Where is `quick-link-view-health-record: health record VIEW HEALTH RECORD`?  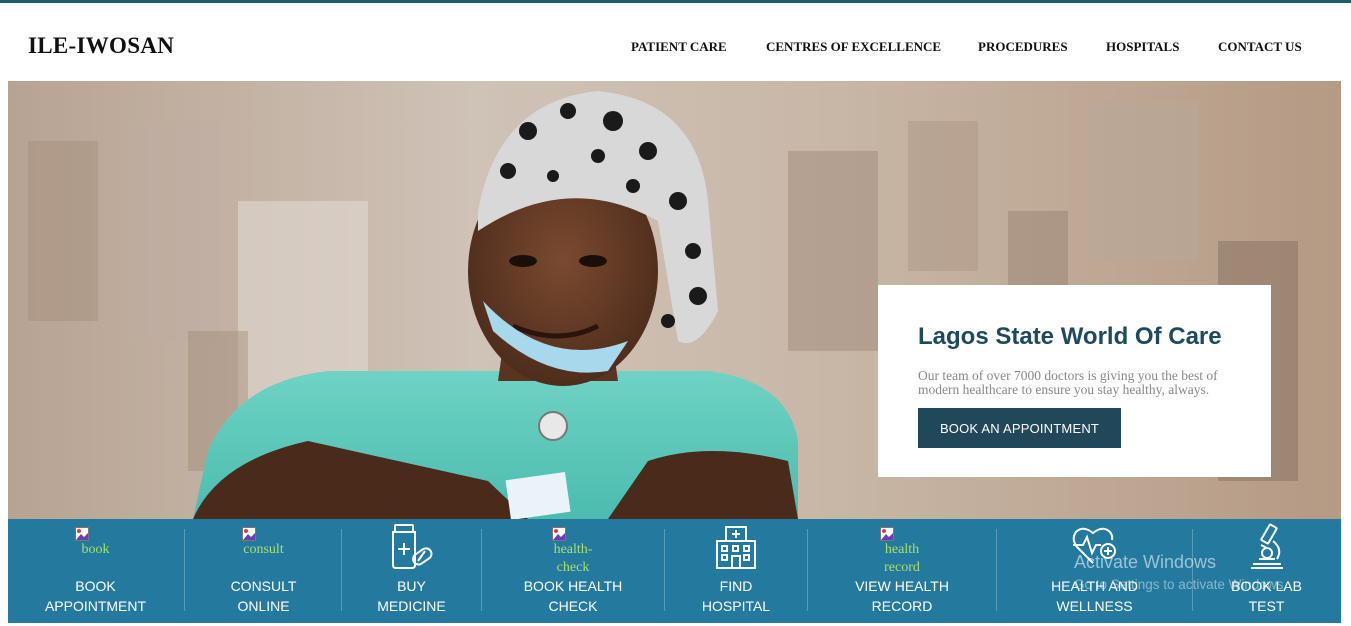 quick-link-view-health-record: health record VIEW HEALTH RECORD is located at coordinates (902, 571).